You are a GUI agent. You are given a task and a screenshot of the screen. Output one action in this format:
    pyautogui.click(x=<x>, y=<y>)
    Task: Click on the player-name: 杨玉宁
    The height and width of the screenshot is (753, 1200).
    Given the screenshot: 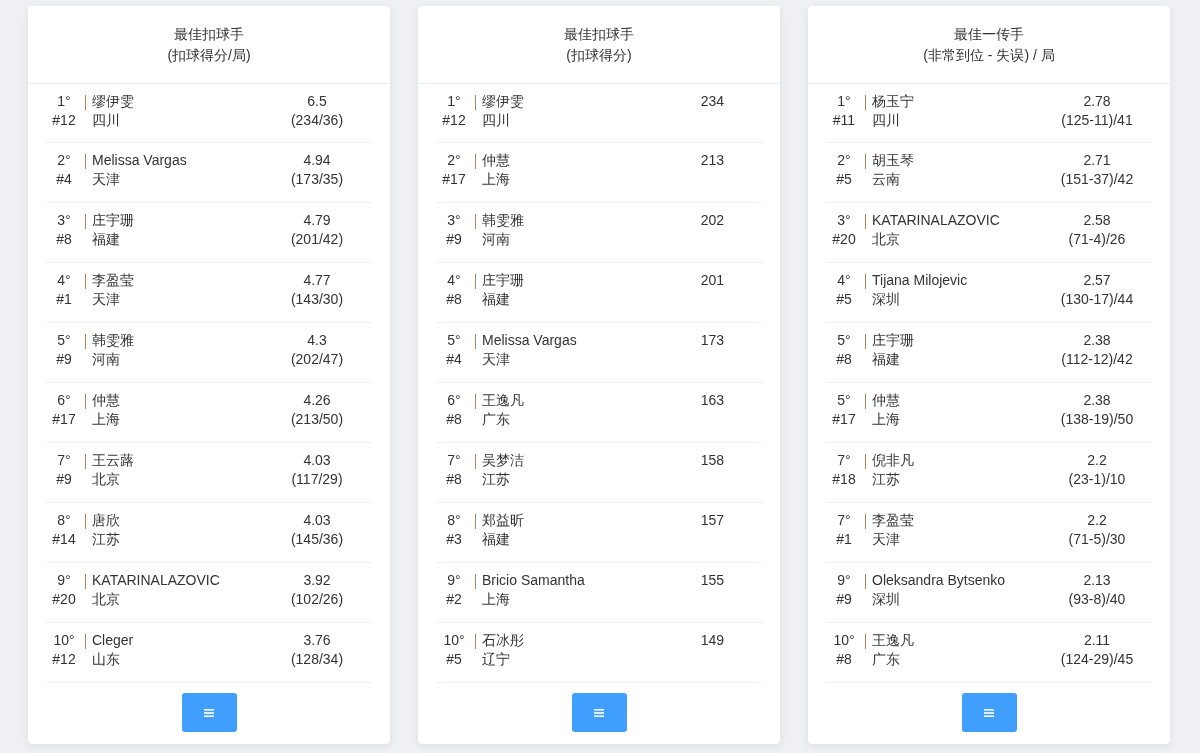 What is the action you would take?
    pyautogui.click(x=893, y=101)
    